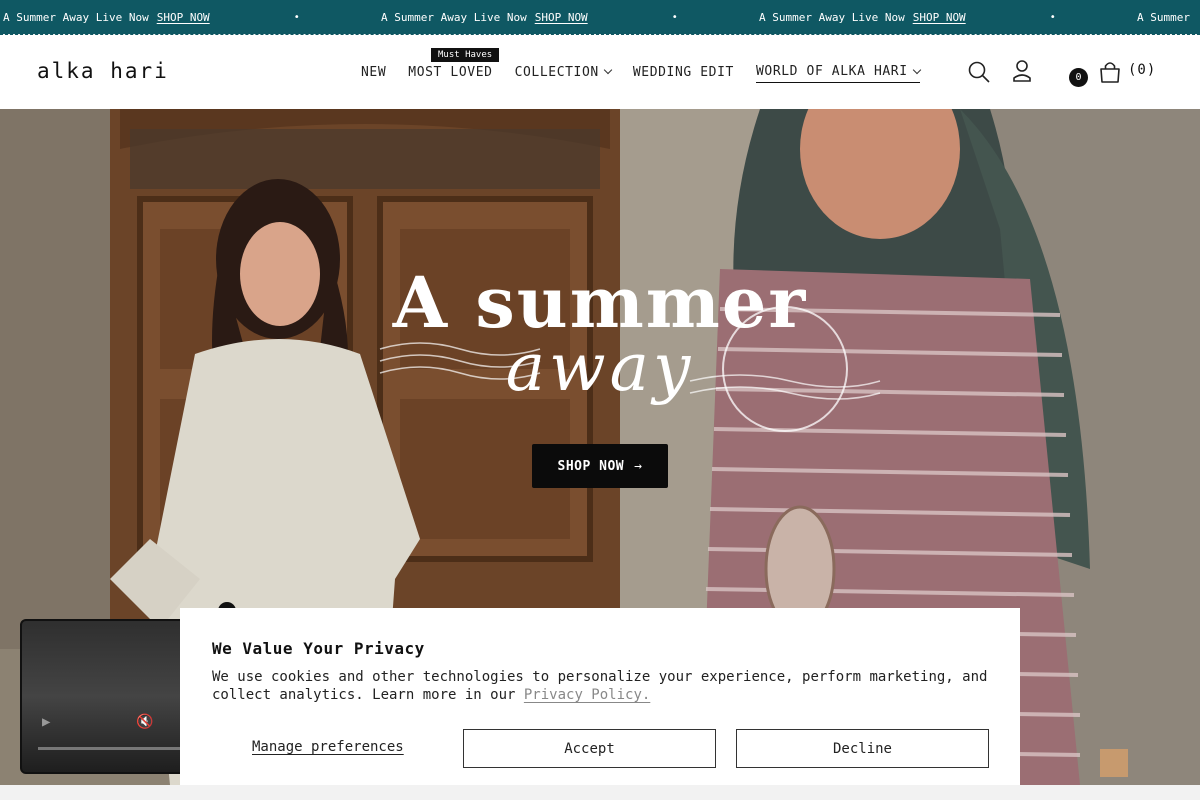 Image resolution: width=1200 pixels, height=800 pixels. What do you see at coordinates (1163, 17) in the screenshot?
I see `announcement-text: A Summer` at bounding box center [1163, 17].